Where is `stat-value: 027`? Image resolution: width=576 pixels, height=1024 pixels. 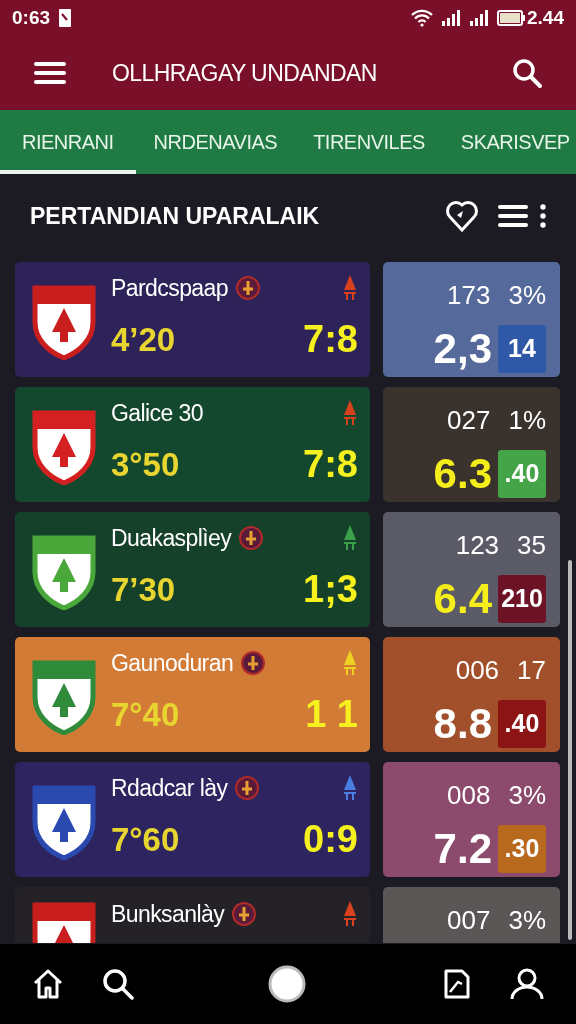 stat-value: 027 is located at coordinates (469, 420).